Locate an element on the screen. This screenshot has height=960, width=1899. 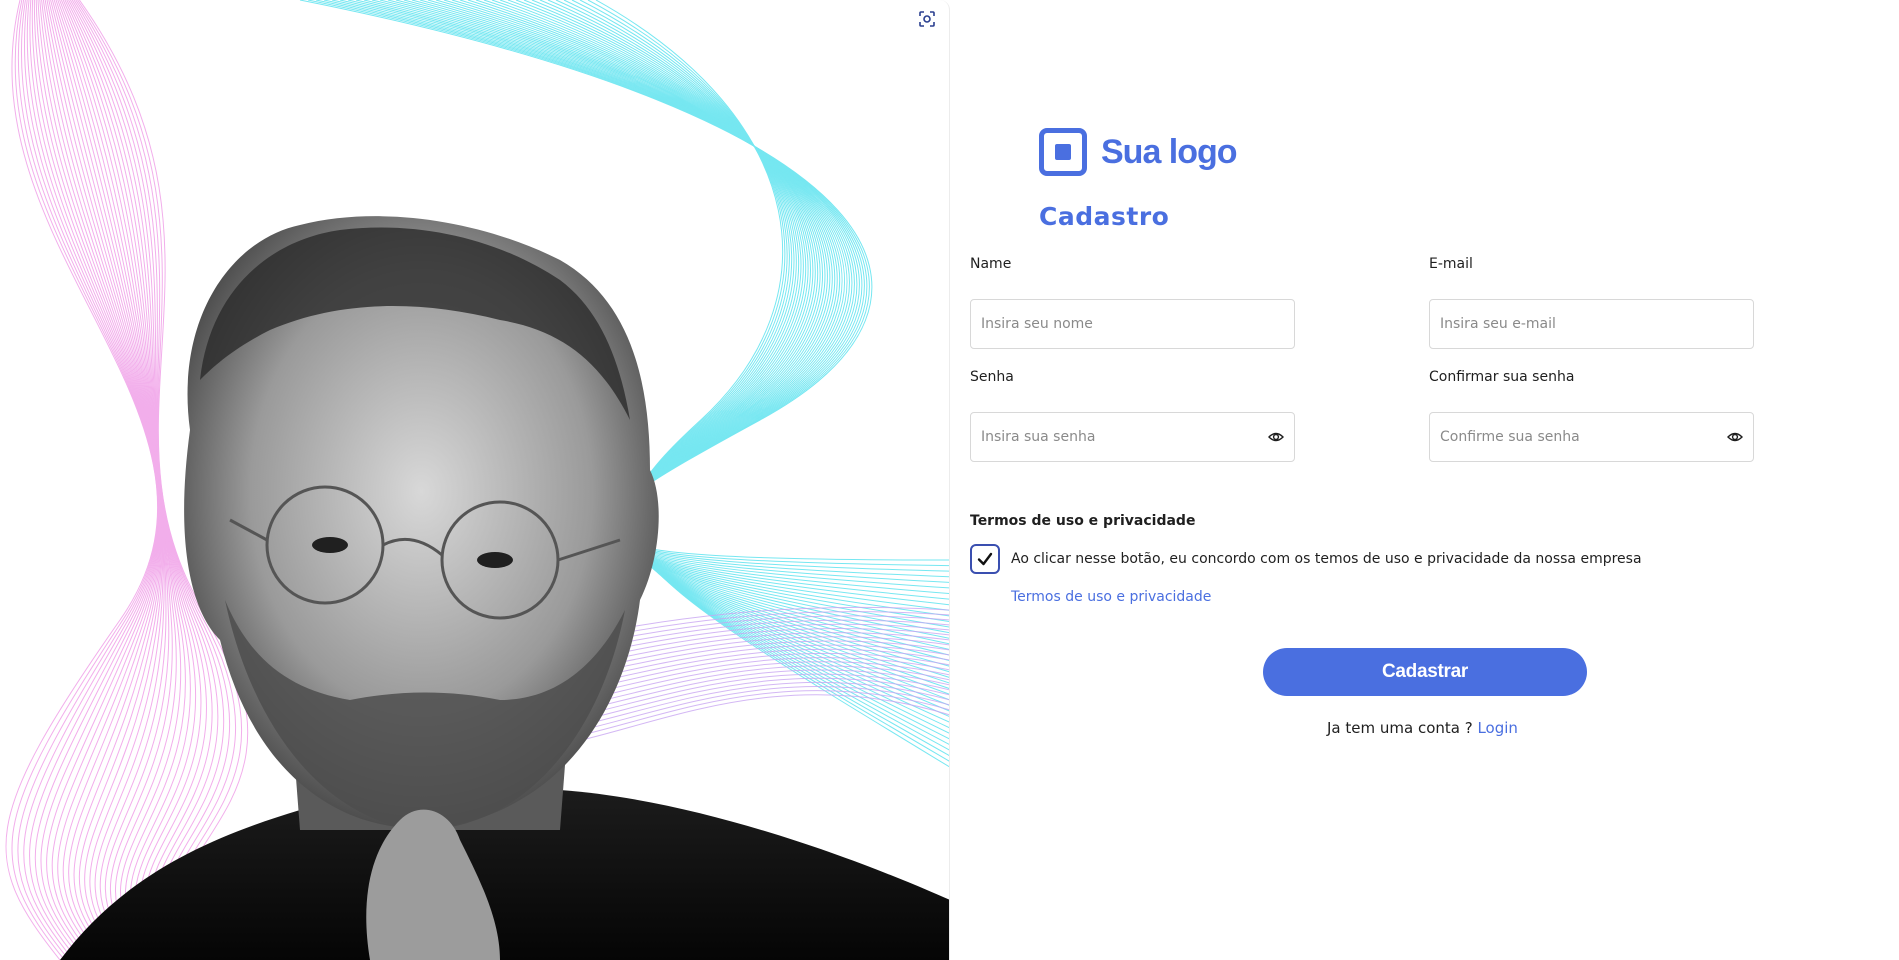
focus-scan-icon is located at coordinates (927, 19).